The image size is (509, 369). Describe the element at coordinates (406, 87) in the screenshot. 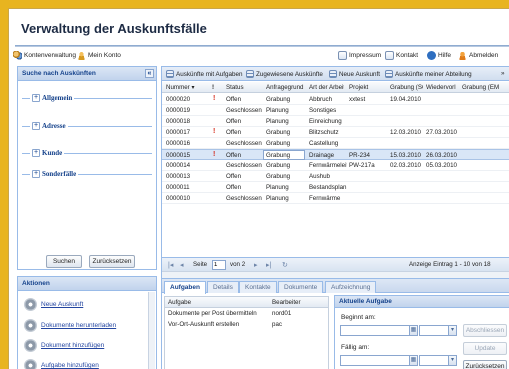

I see `col-grabung-so: Grabung (SO` at that location.